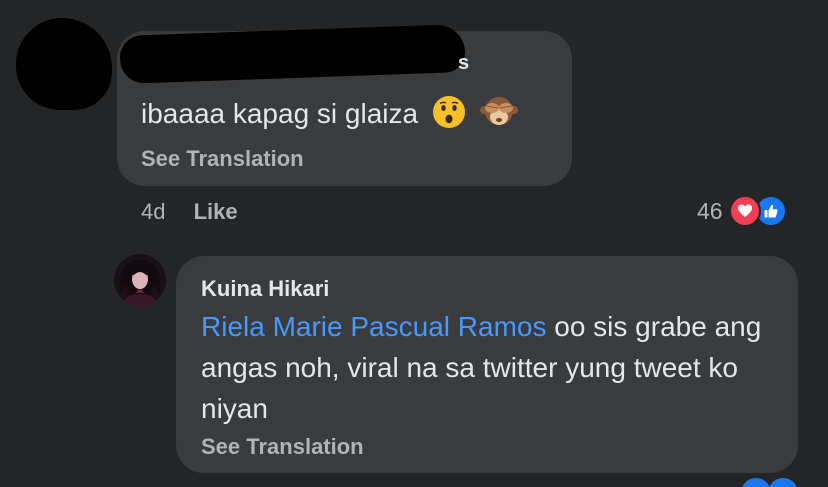 Image resolution: width=828 pixels, height=487 pixels. I want to click on reaction-count: 46, so click(710, 210).